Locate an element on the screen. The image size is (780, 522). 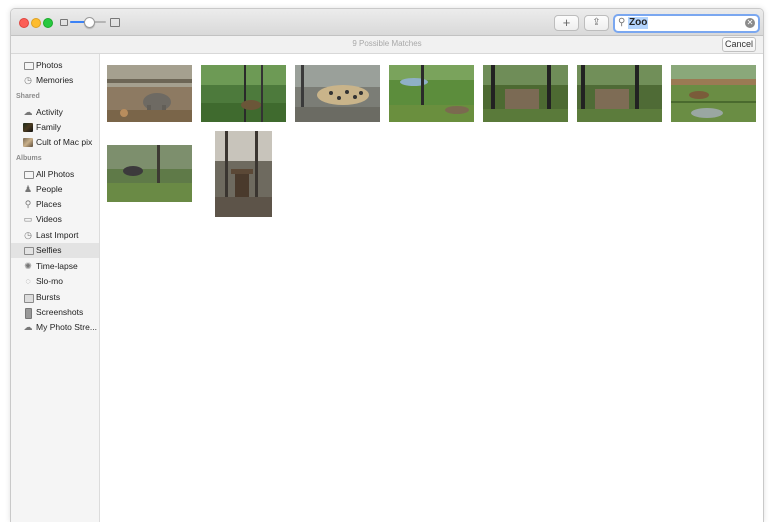
sidebar-item-label: Photos is located at coordinates (49, 65).